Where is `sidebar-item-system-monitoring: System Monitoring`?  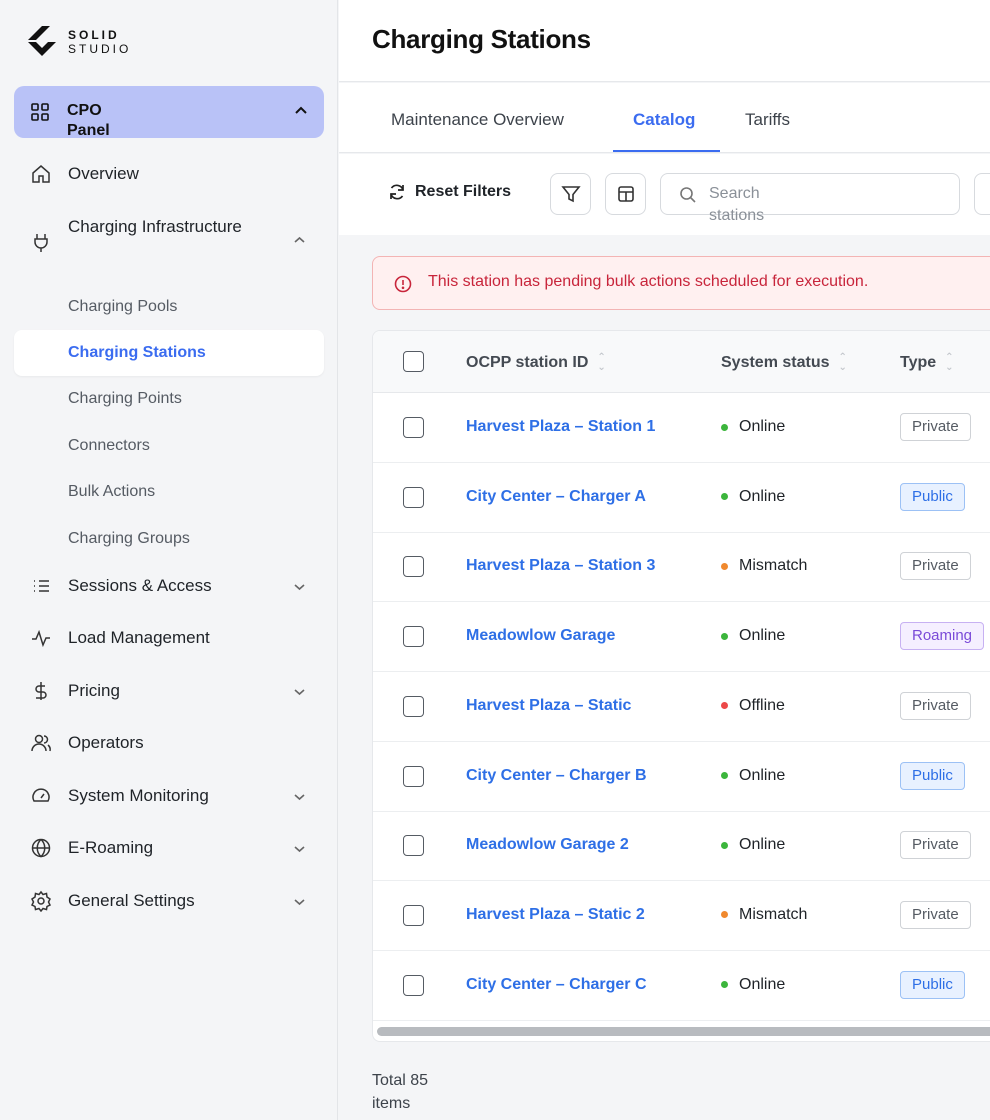
sidebar-item-system-monitoring: System Monitoring is located at coordinates (169, 796).